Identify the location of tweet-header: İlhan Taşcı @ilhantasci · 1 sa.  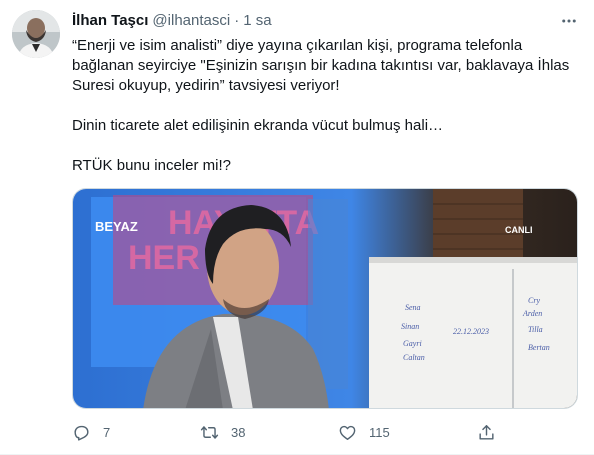
(172, 20).